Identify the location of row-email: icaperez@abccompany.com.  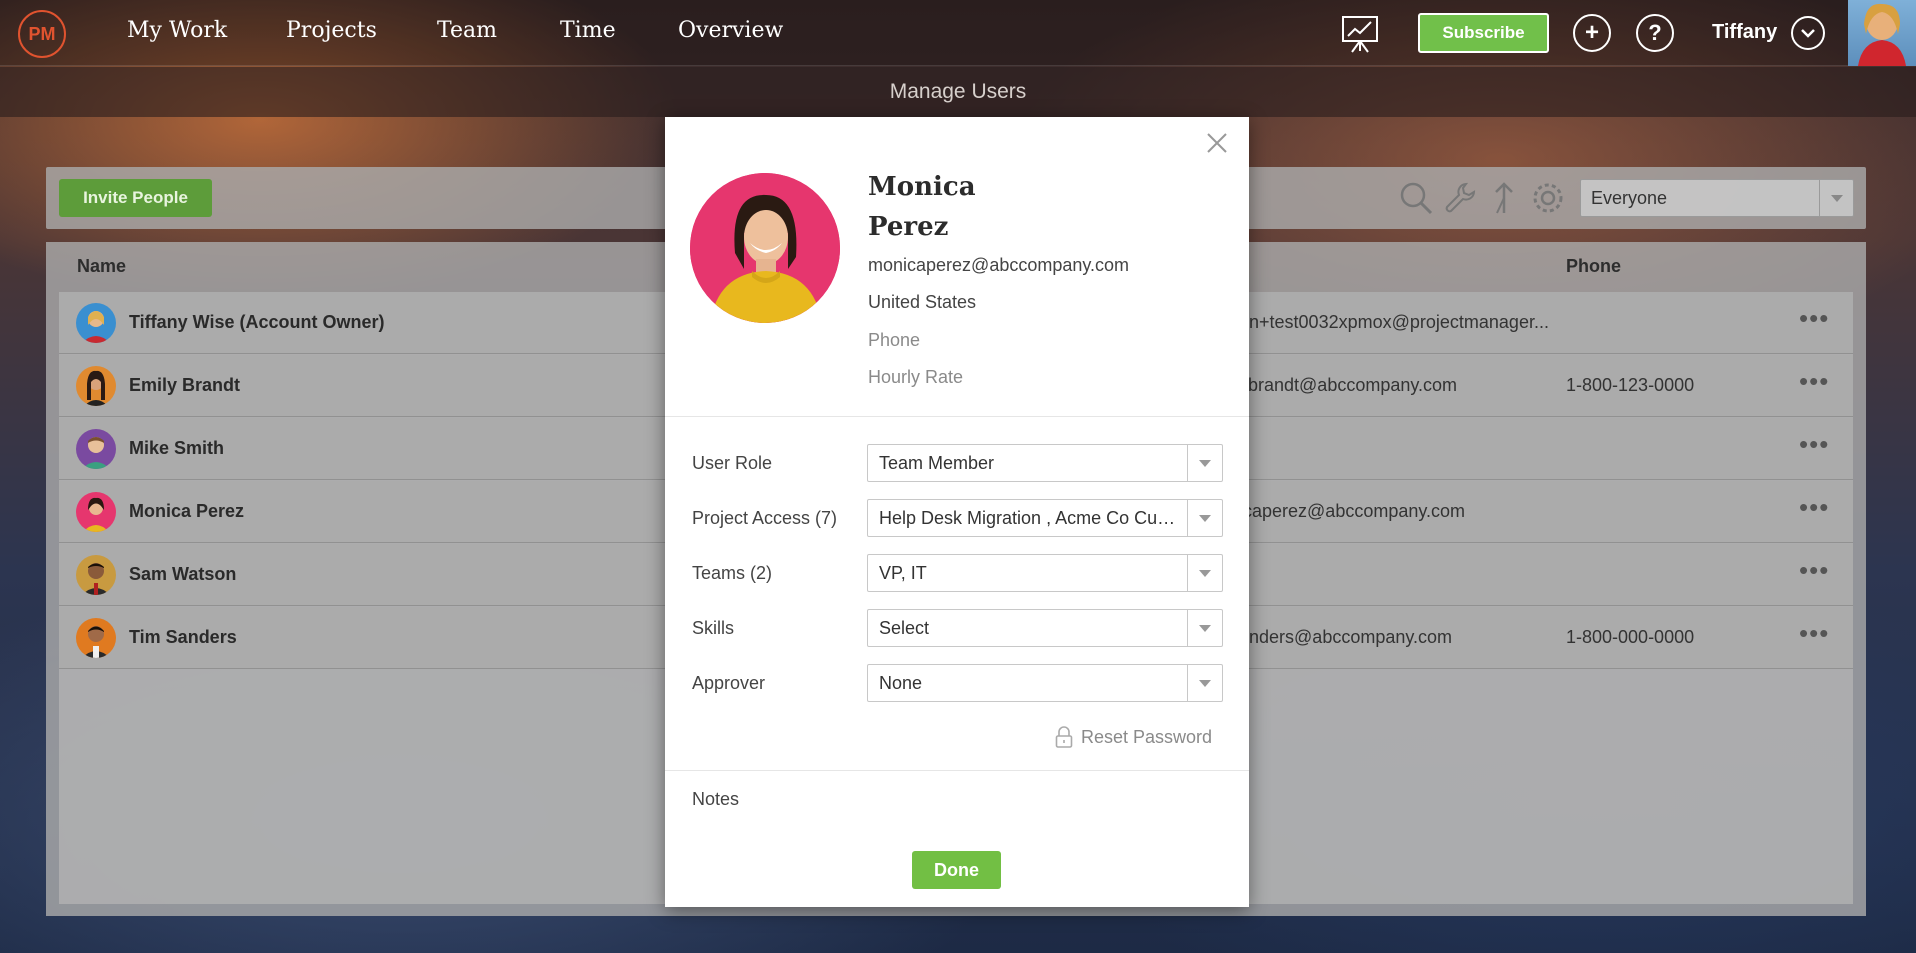
(1352, 511).